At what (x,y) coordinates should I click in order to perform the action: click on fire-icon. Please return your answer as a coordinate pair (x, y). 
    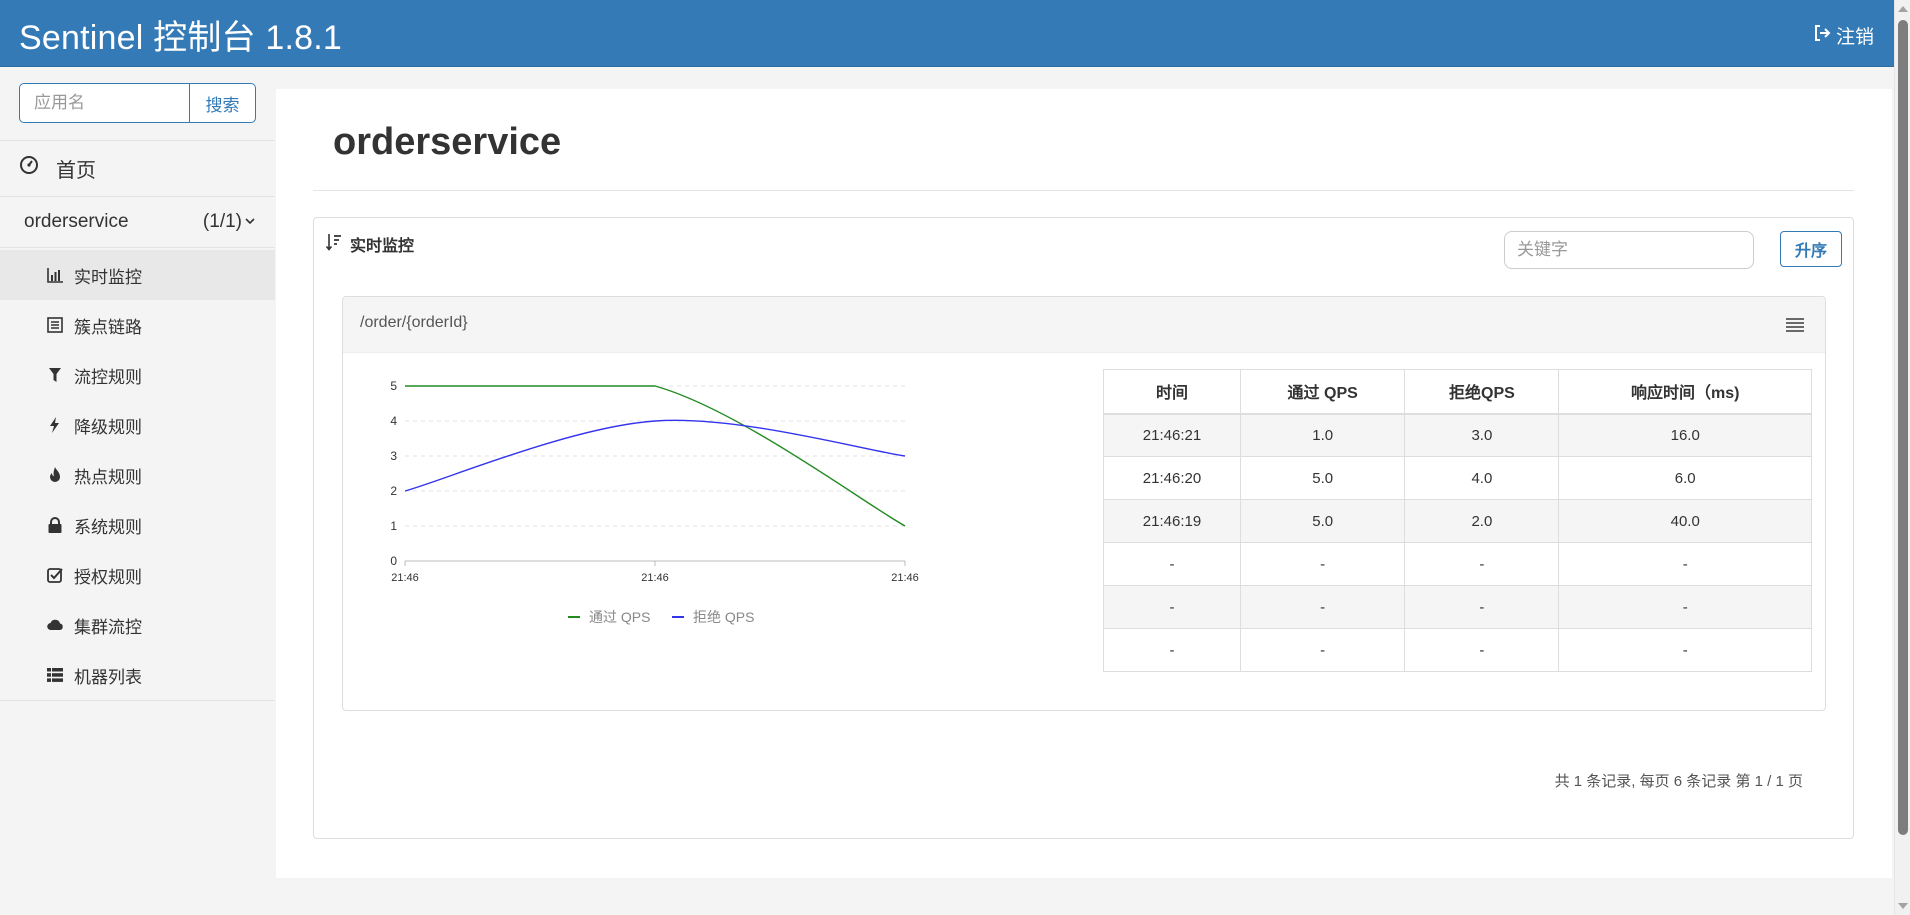
    Looking at the image, I should click on (55, 475).